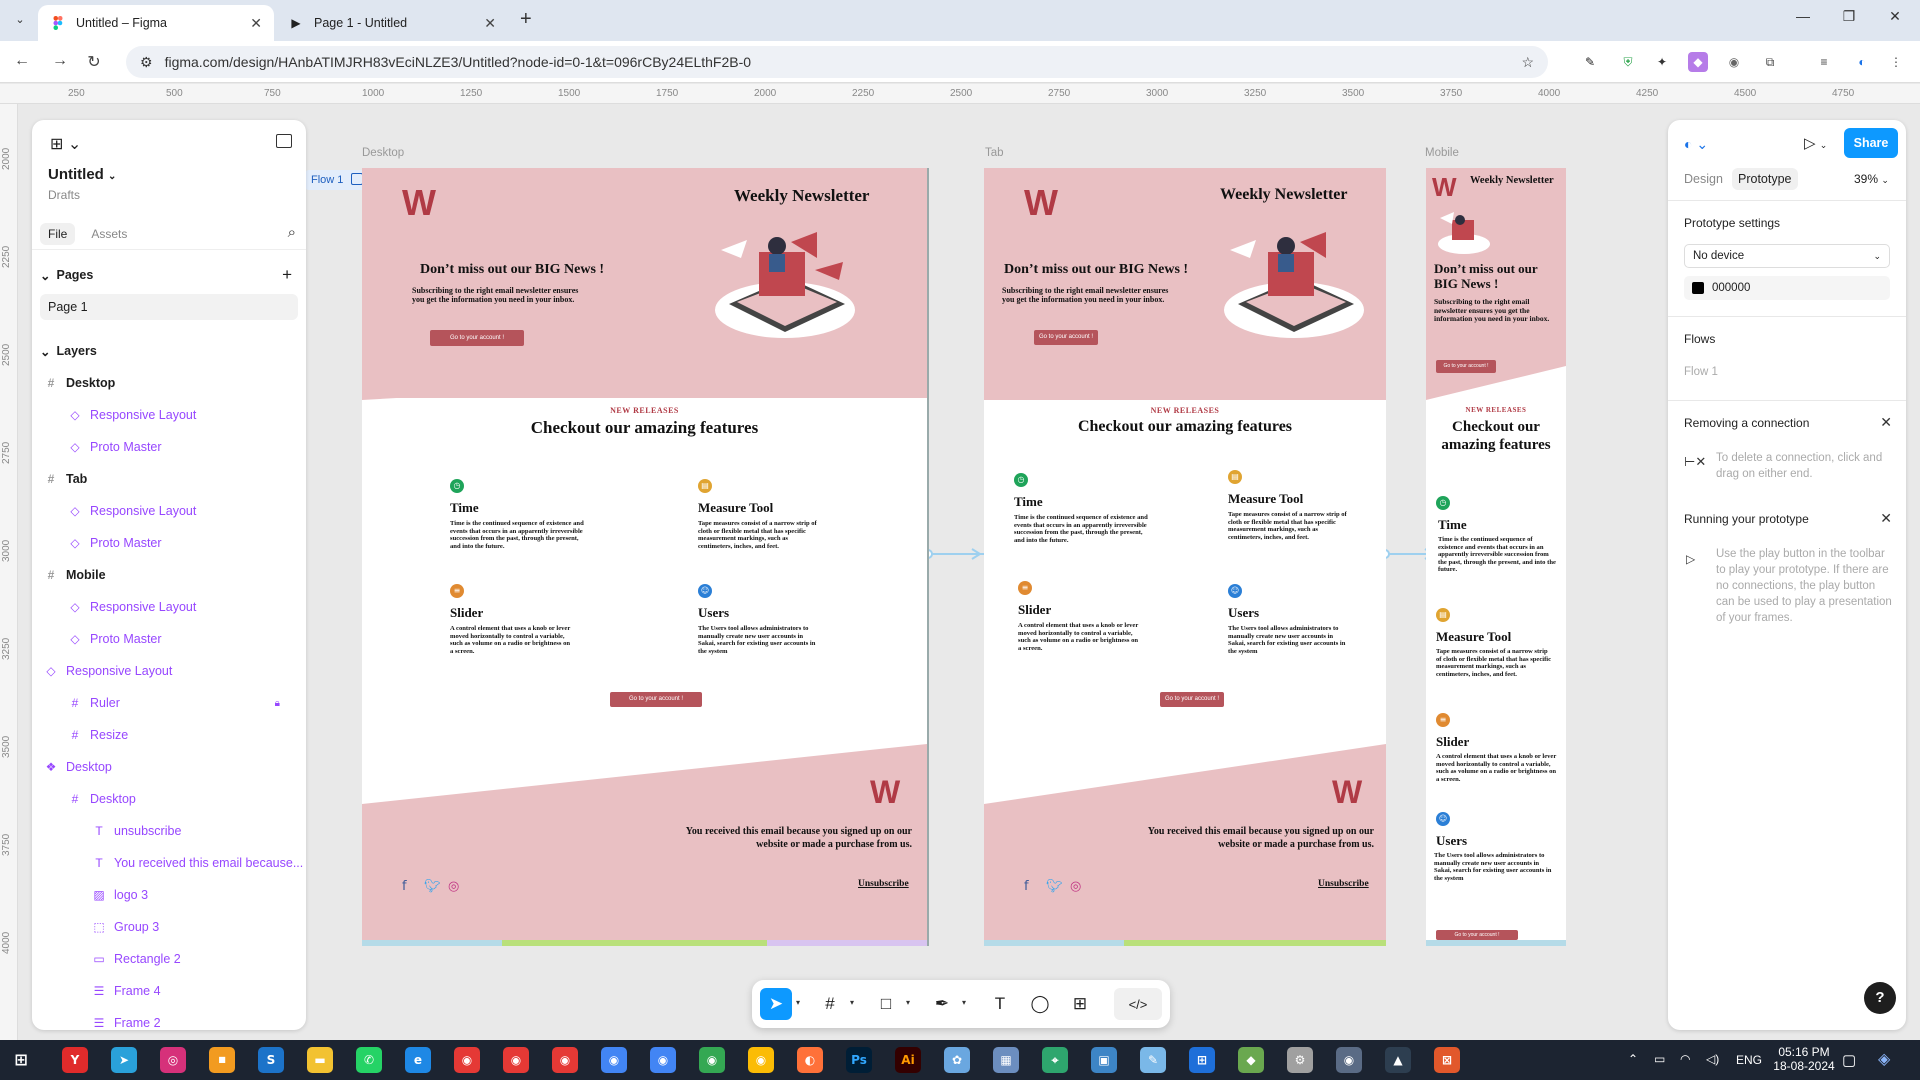  What do you see at coordinates (1862, 62) in the screenshot?
I see `profile-icon: ◐` at bounding box center [1862, 62].